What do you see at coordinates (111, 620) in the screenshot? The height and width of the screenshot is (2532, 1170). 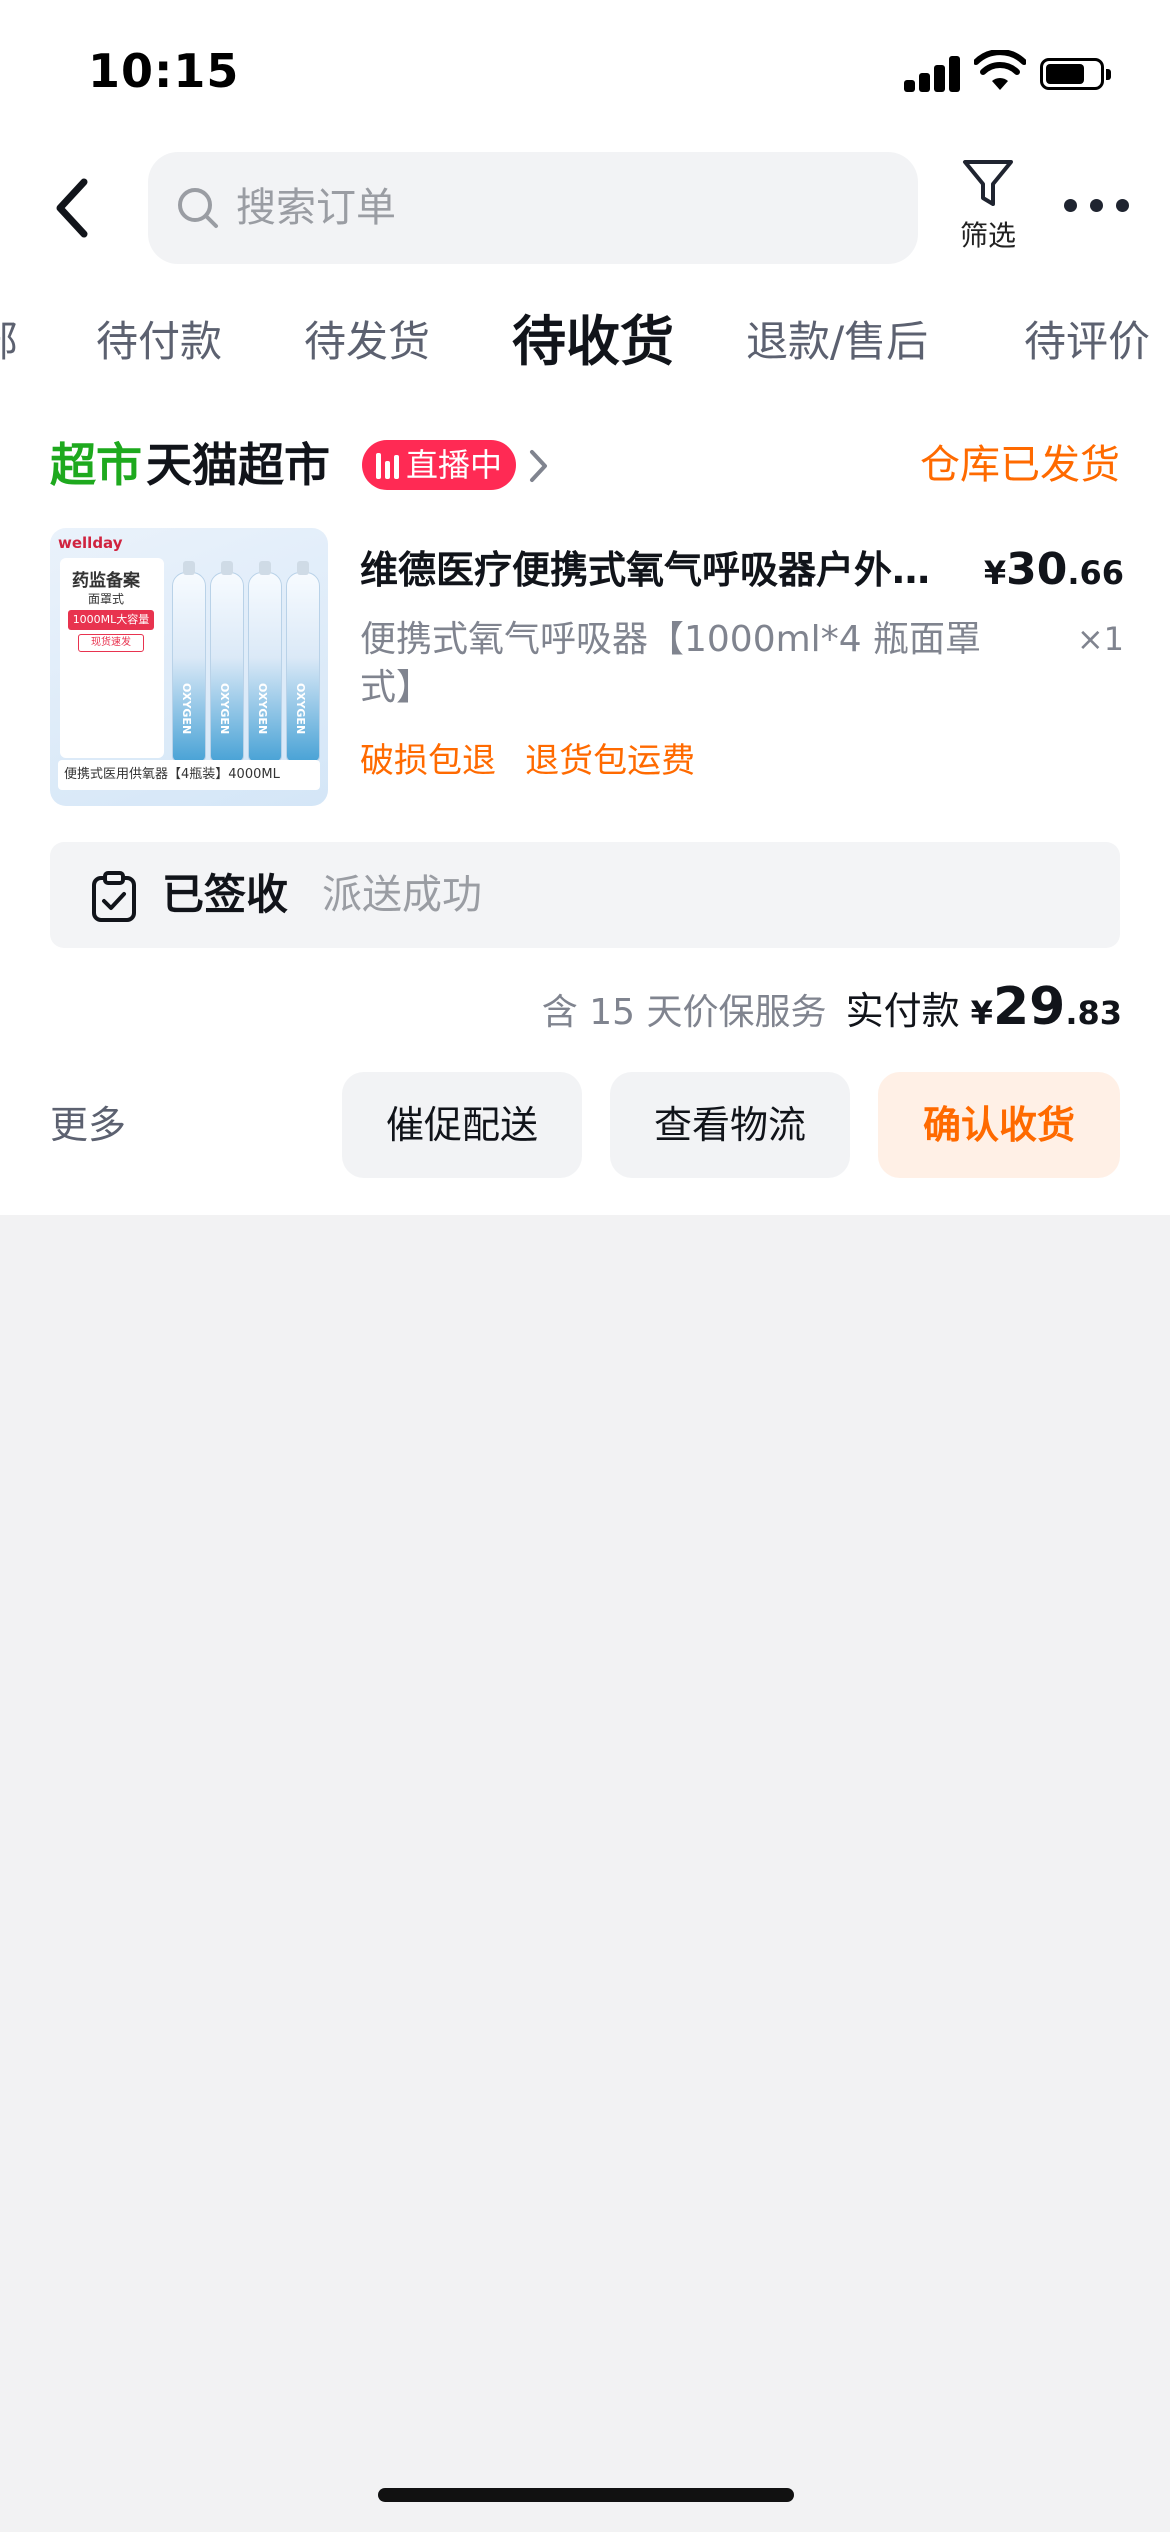 I see `product-image-tag: 1000ML大容量` at bounding box center [111, 620].